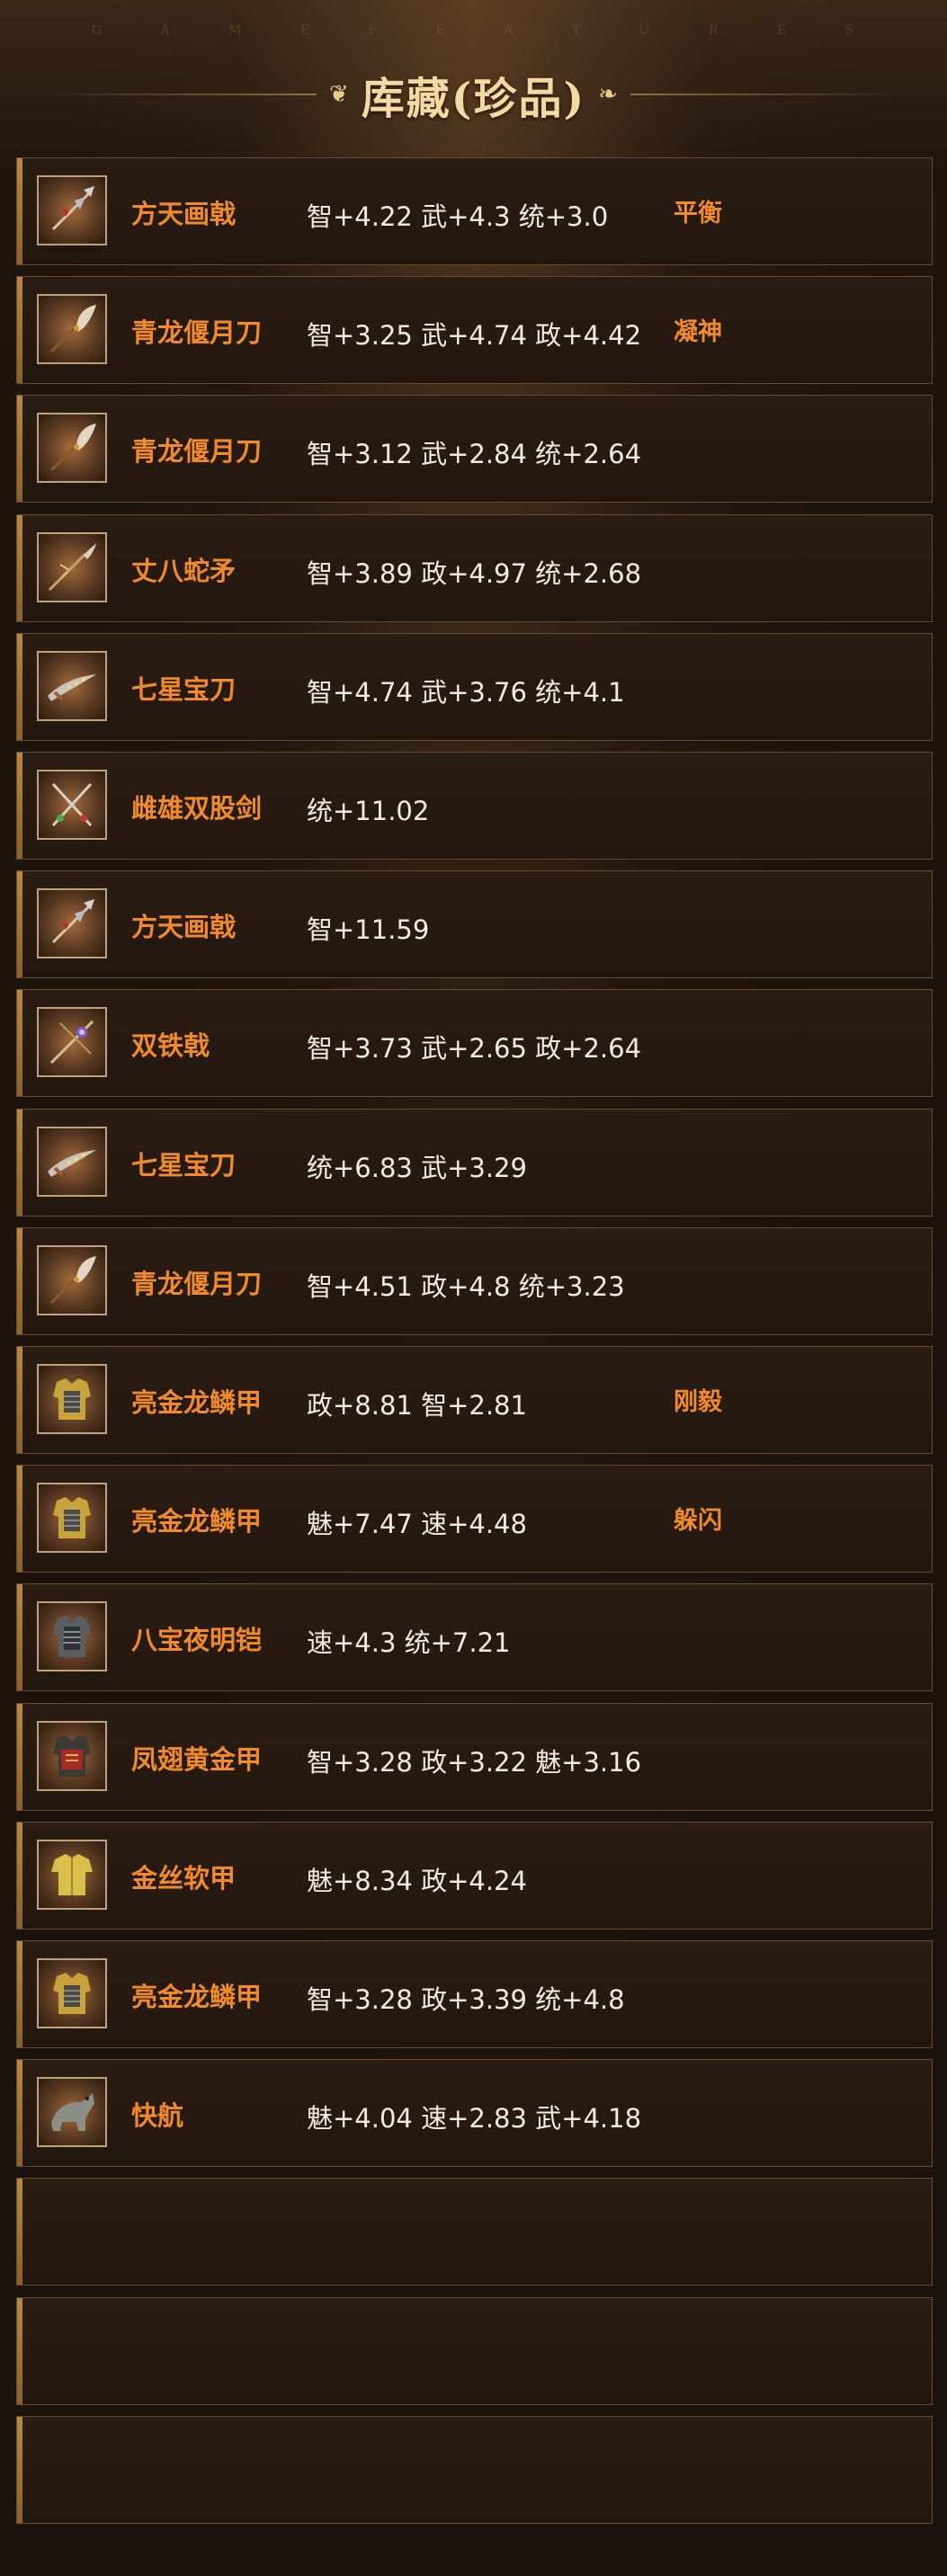 This screenshot has height=2576, width=947. What do you see at coordinates (374, 31) in the screenshot?
I see `watermark-letter: F` at bounding box center [374, 31].